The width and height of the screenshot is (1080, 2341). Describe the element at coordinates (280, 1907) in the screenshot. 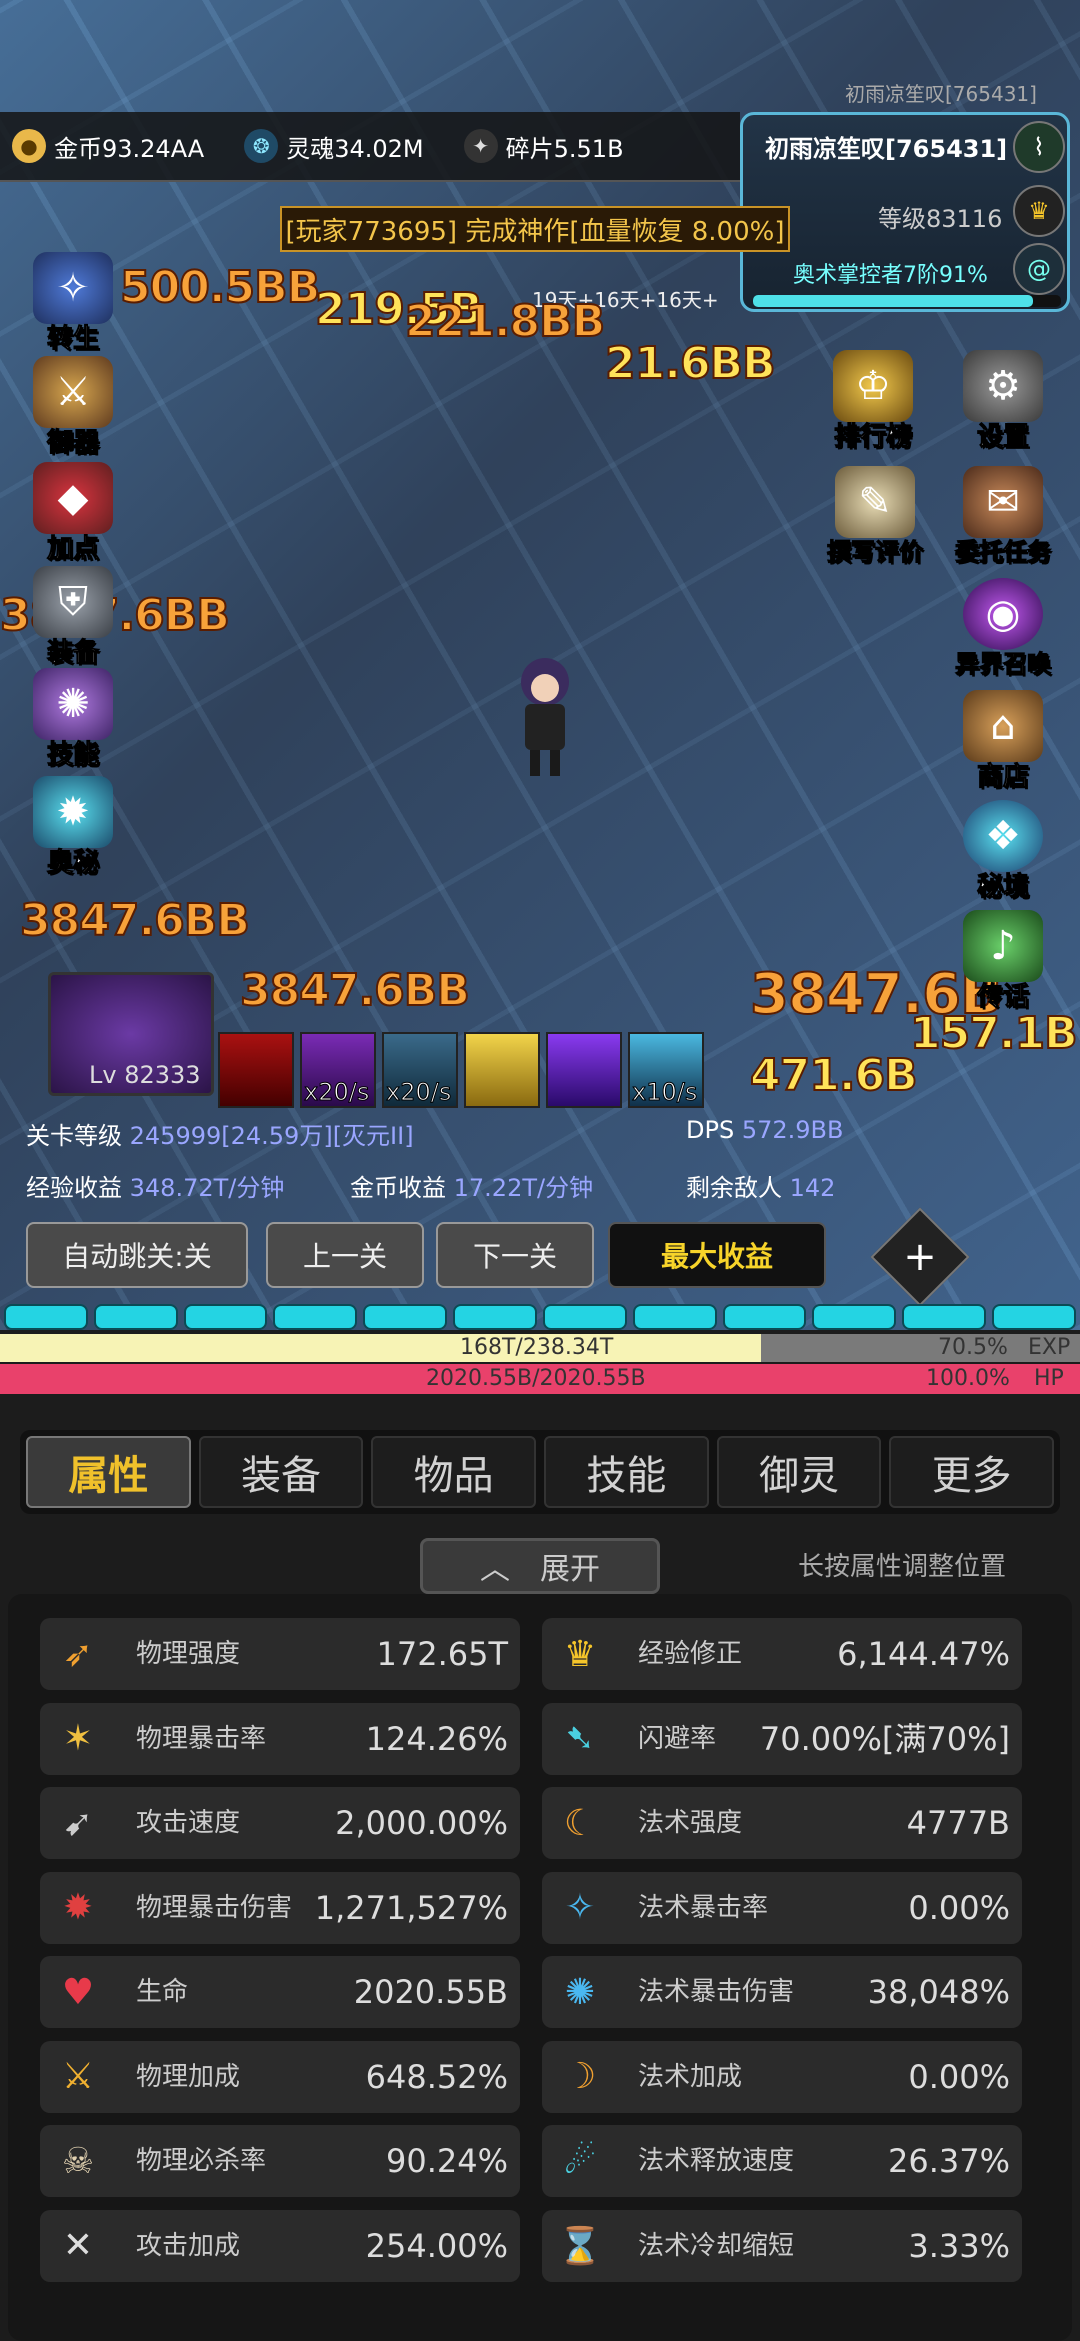

I see `stat-row: ✹ 物理暴击伤害 1,271,527%` at that location.